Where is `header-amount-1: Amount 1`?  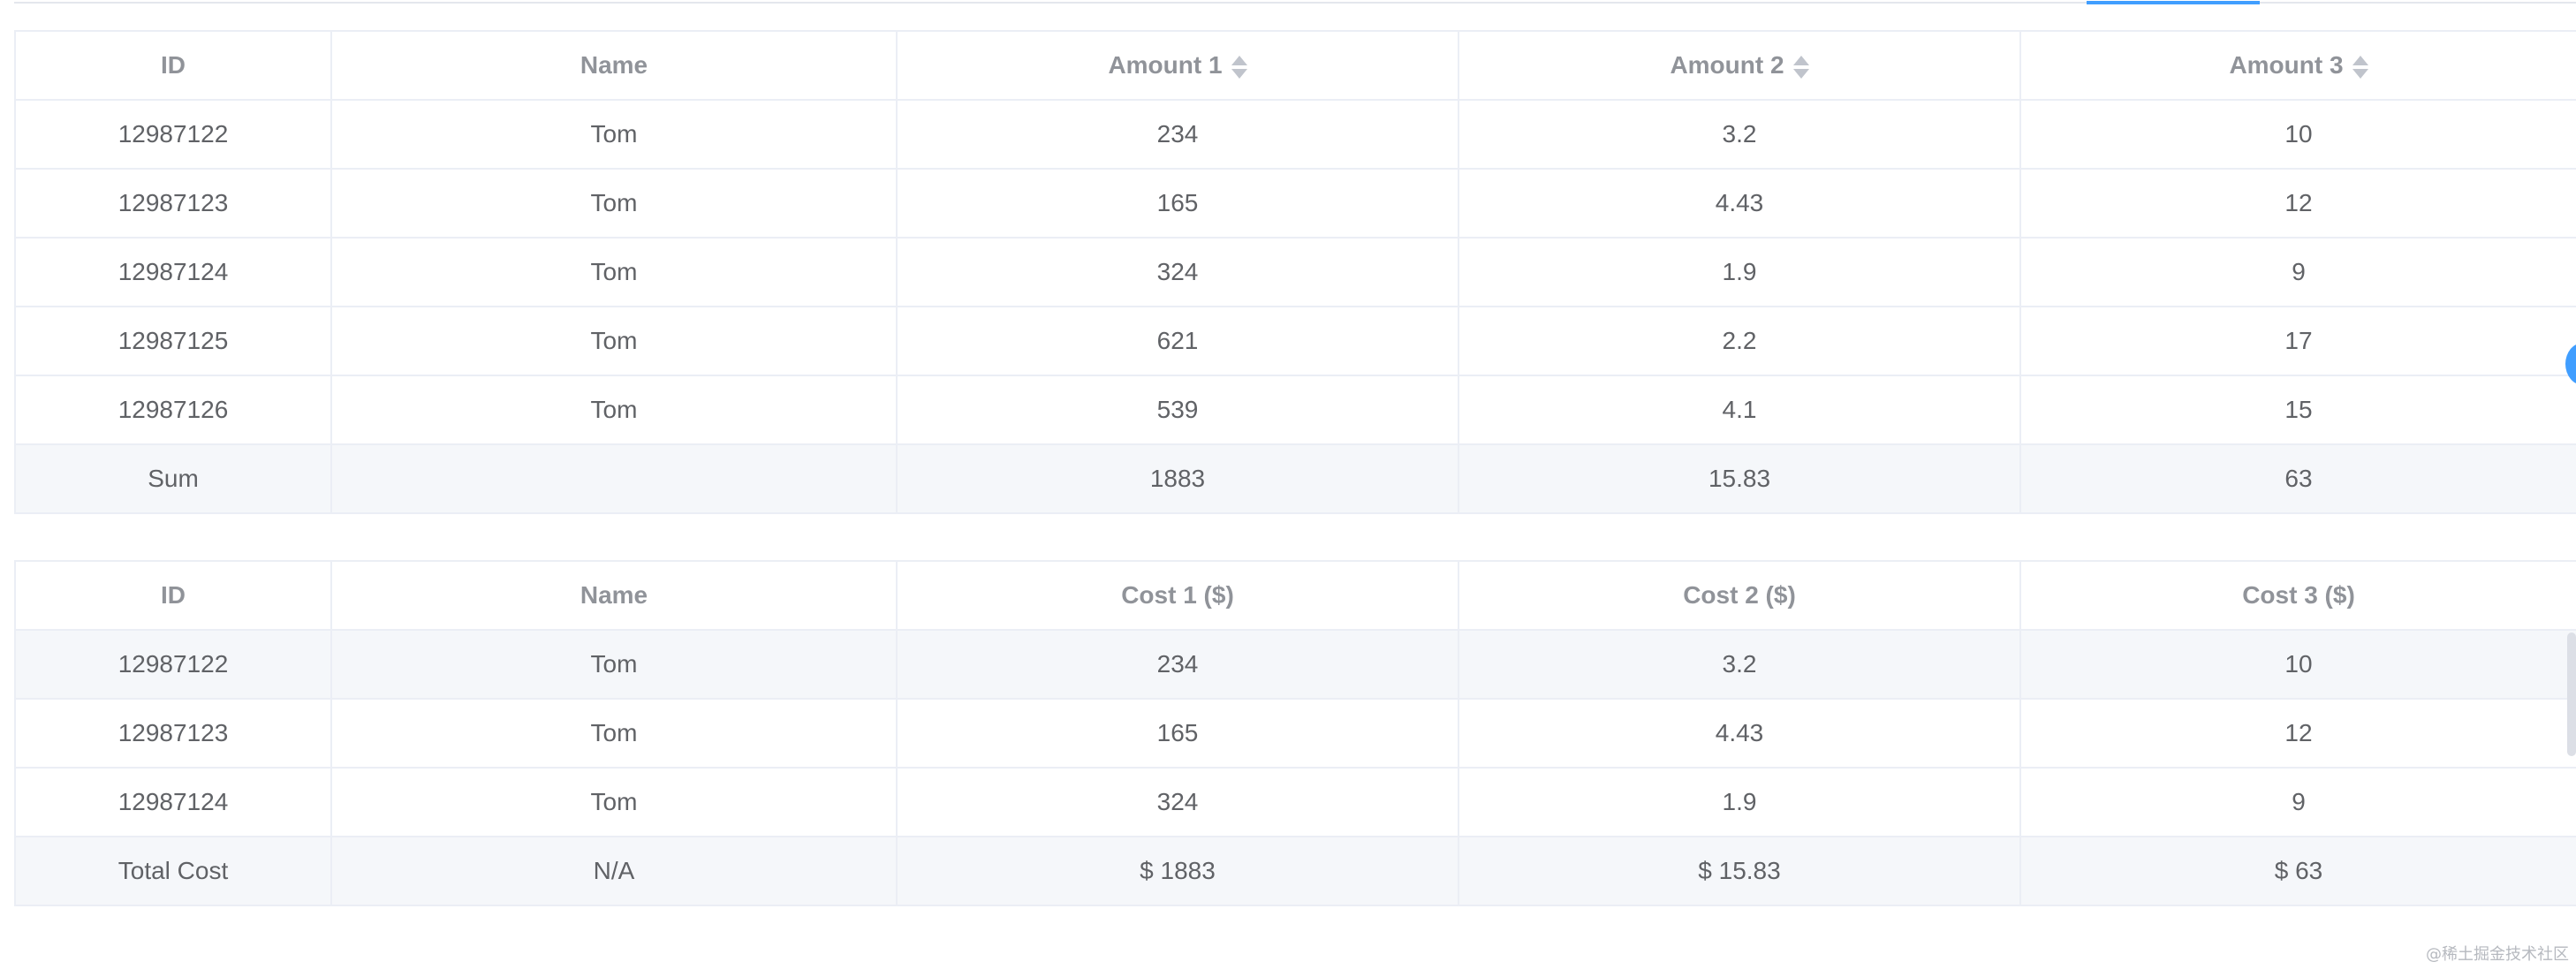
header-amount-1: Amount 1 is located at coordinates (1177, 65).